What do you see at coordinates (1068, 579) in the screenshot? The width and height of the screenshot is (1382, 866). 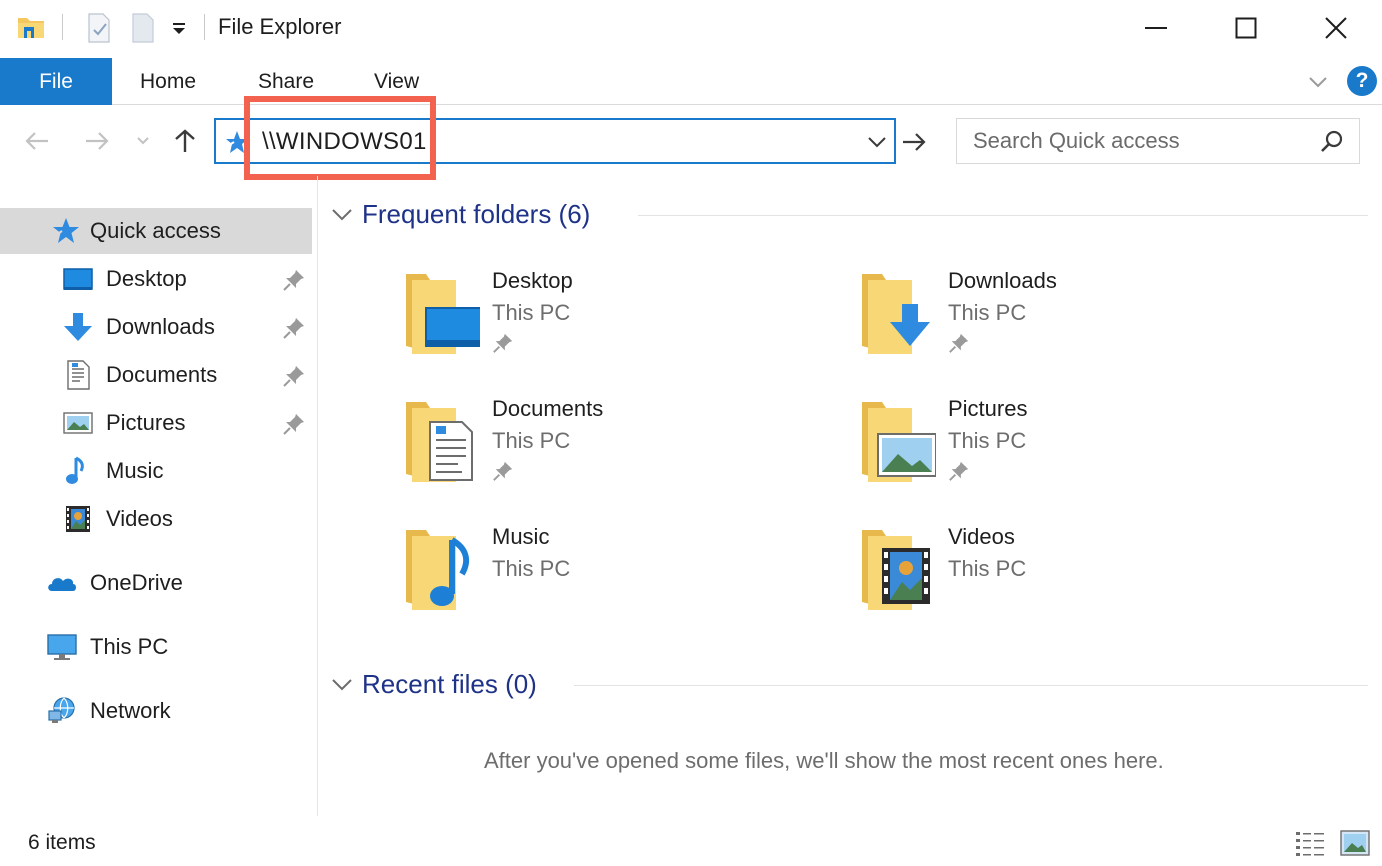 I see `folder-tile-videos: Videos This PC` at bounding box center [1068, 579].